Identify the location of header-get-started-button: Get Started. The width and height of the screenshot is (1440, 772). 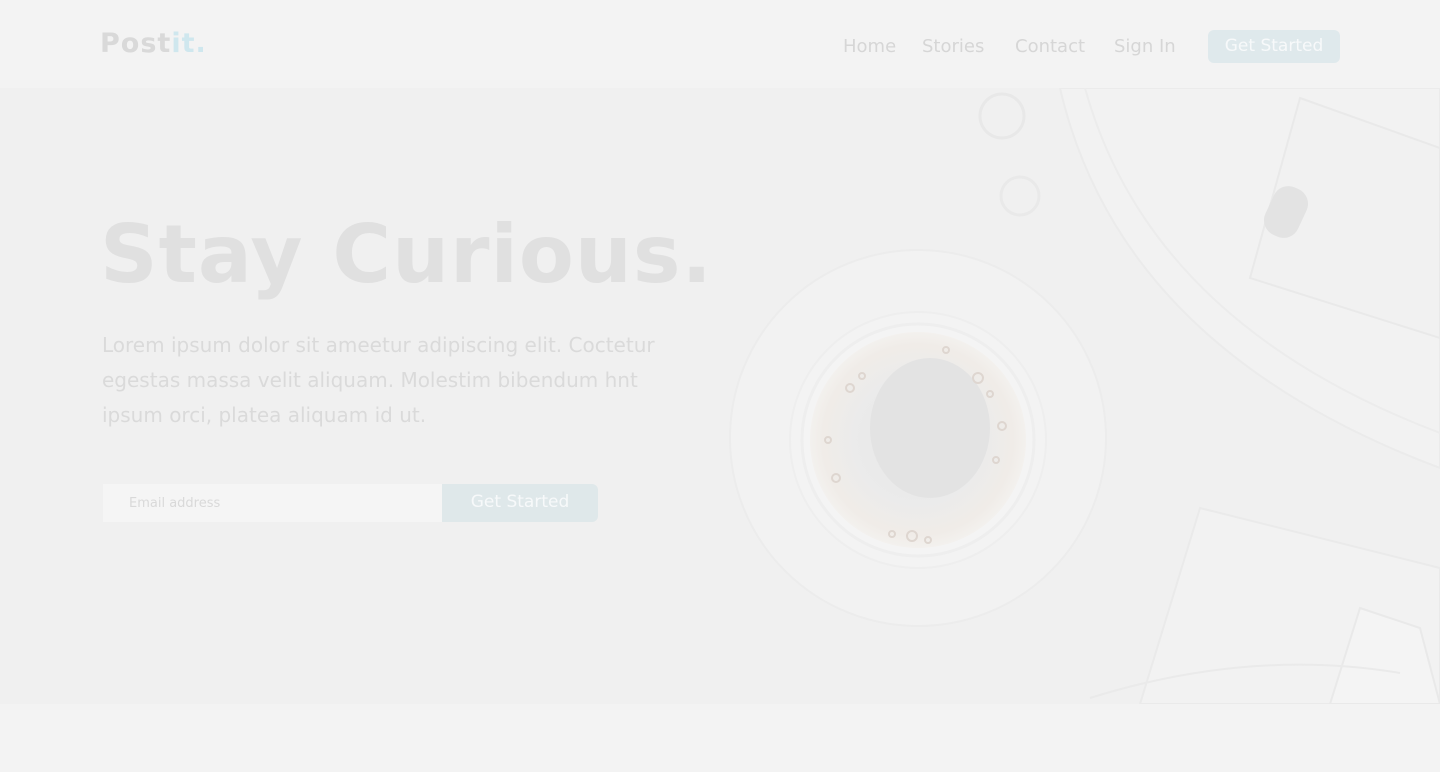
(1274, 46).